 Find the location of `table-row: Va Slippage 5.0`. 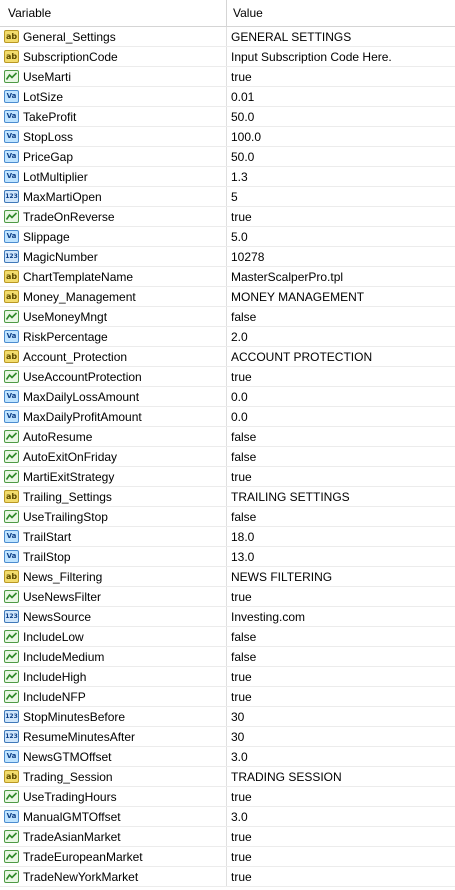

table-row: Va Slippage 5.0 is located at coordinates (227, 237).